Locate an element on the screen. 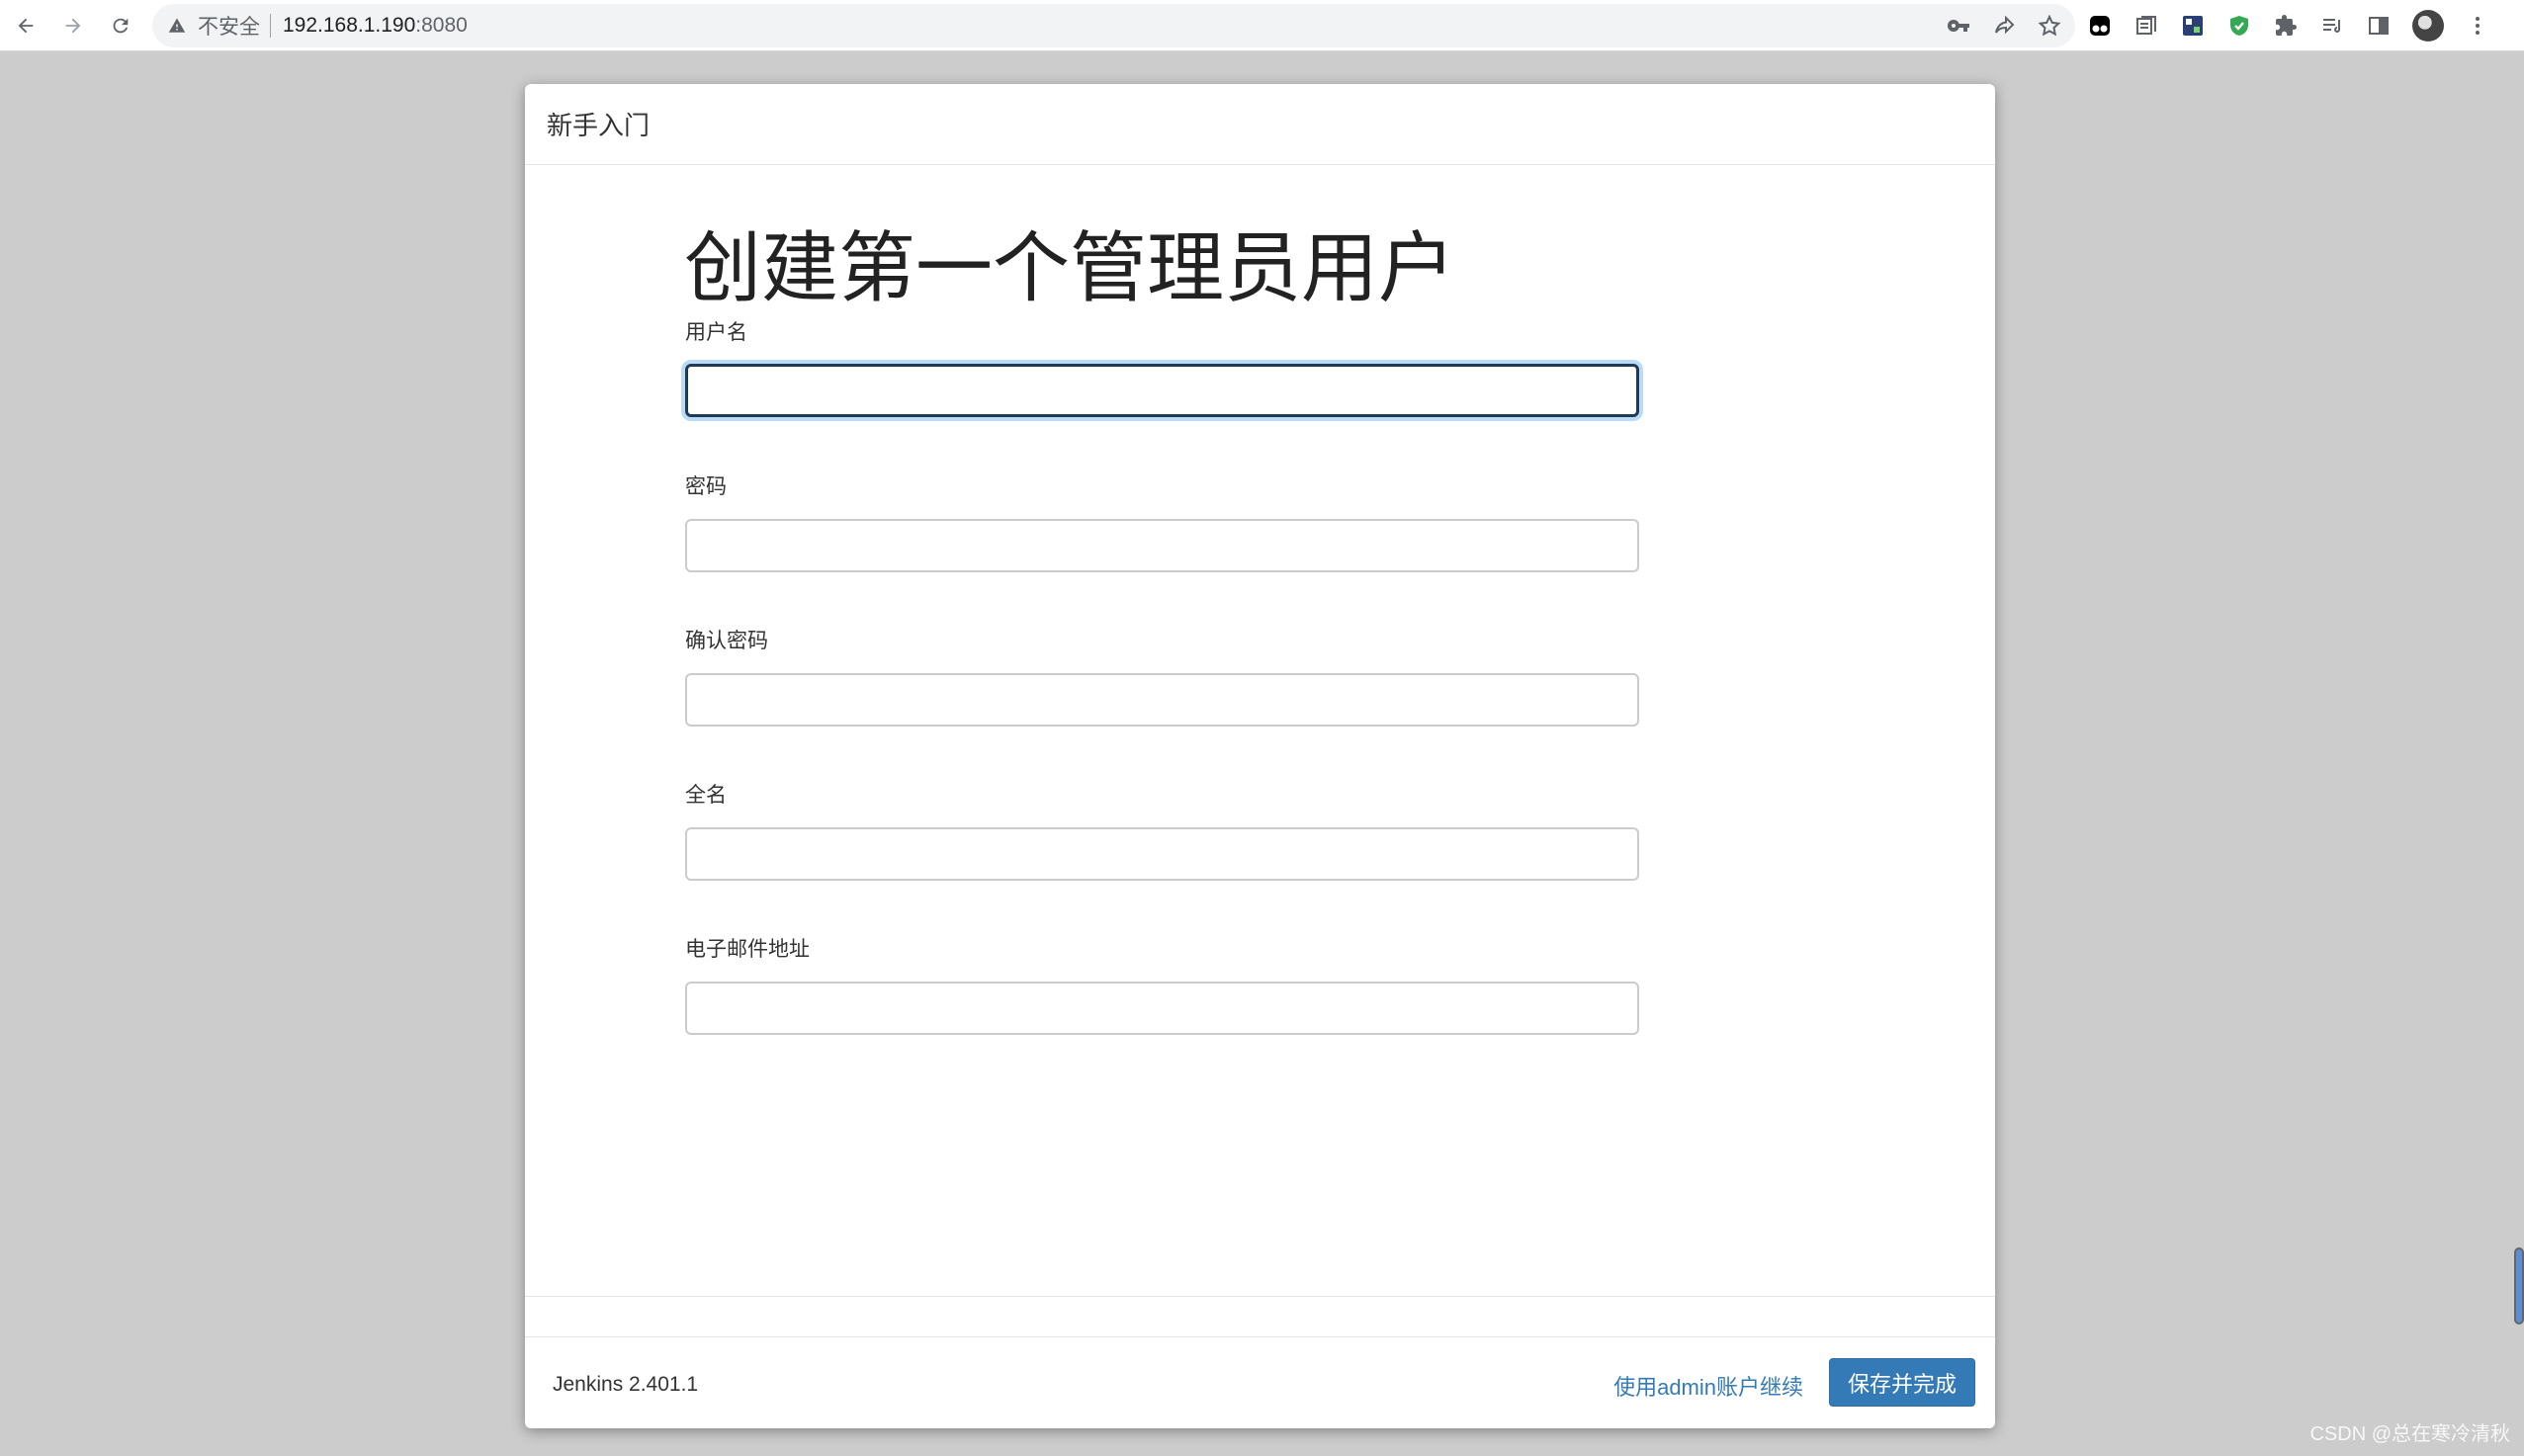 The height and width of the screenshot is (1456, 2524). dialog-title: 新手入门 is located at coordinates (599, 125).